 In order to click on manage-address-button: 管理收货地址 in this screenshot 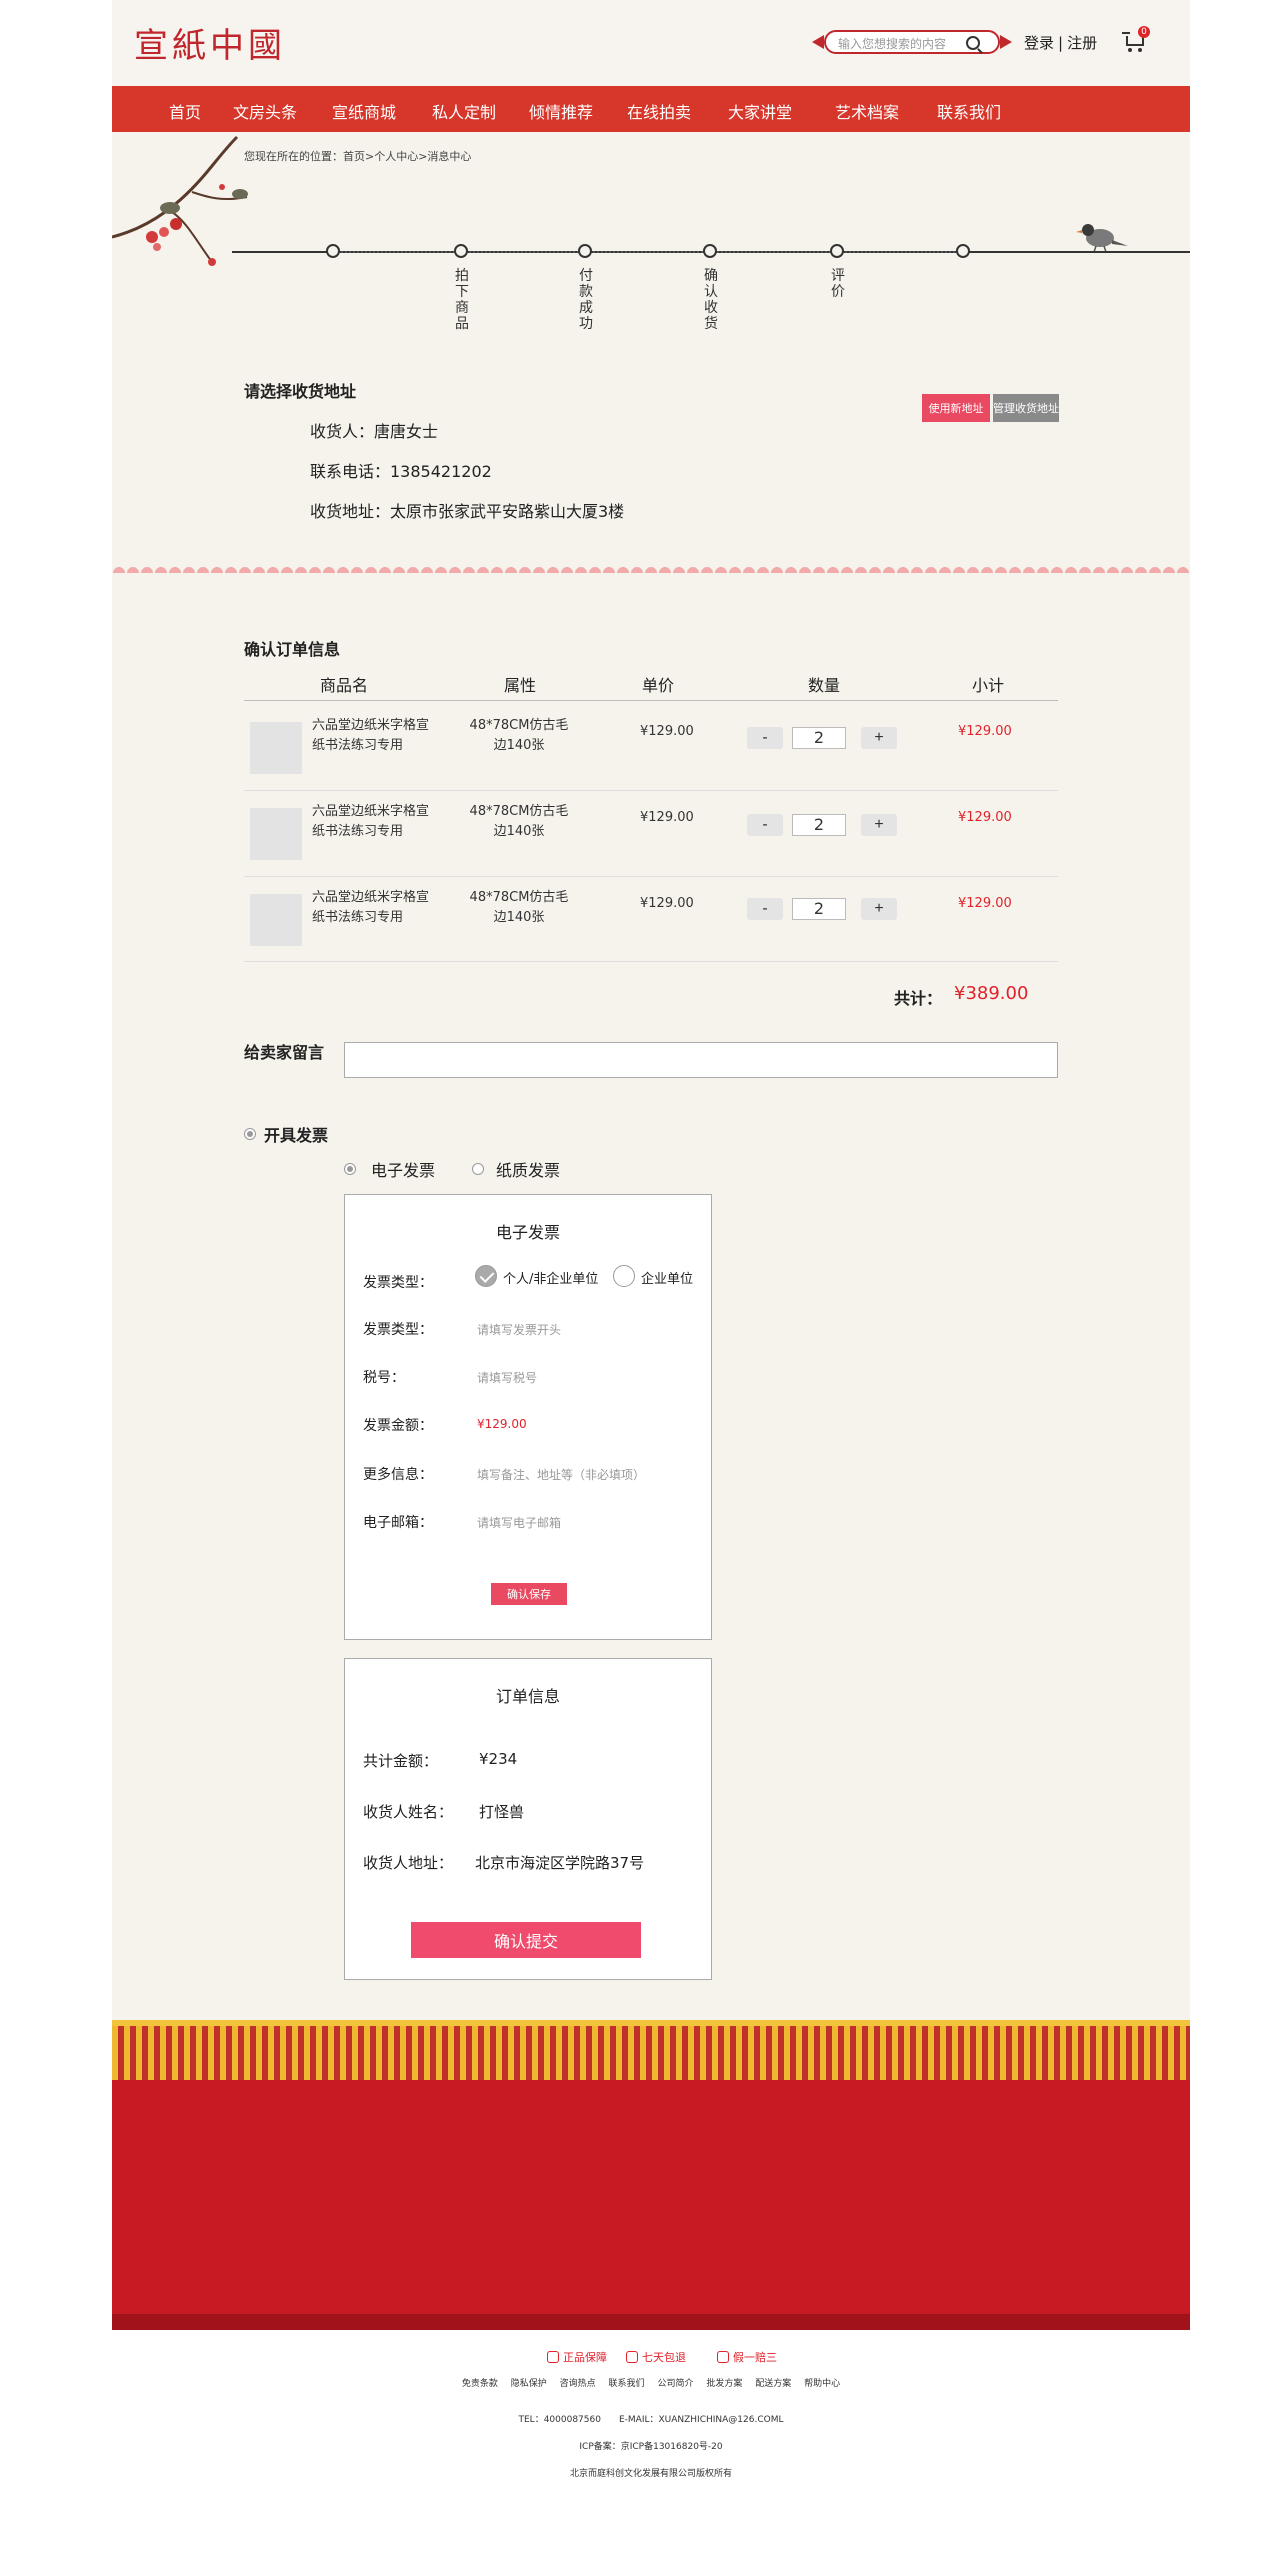, I will do `click(1026, 408)`.